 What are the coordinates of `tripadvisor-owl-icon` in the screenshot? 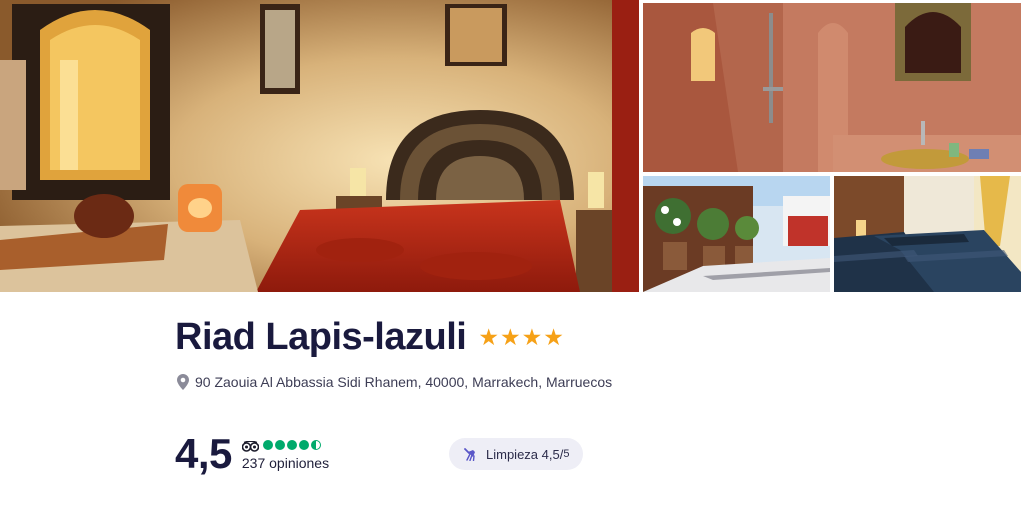 It's located at (250, 445).